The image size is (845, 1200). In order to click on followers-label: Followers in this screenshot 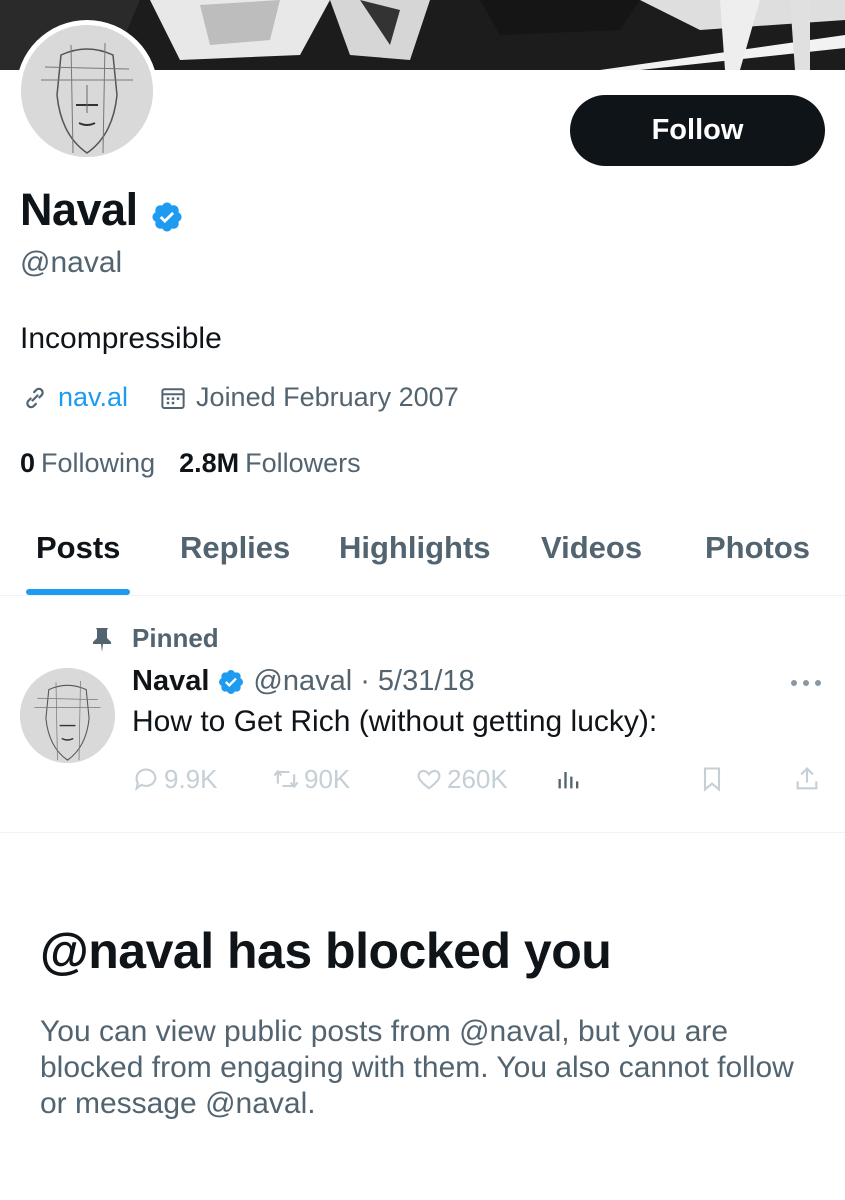, I will do `click(303, 463)`.